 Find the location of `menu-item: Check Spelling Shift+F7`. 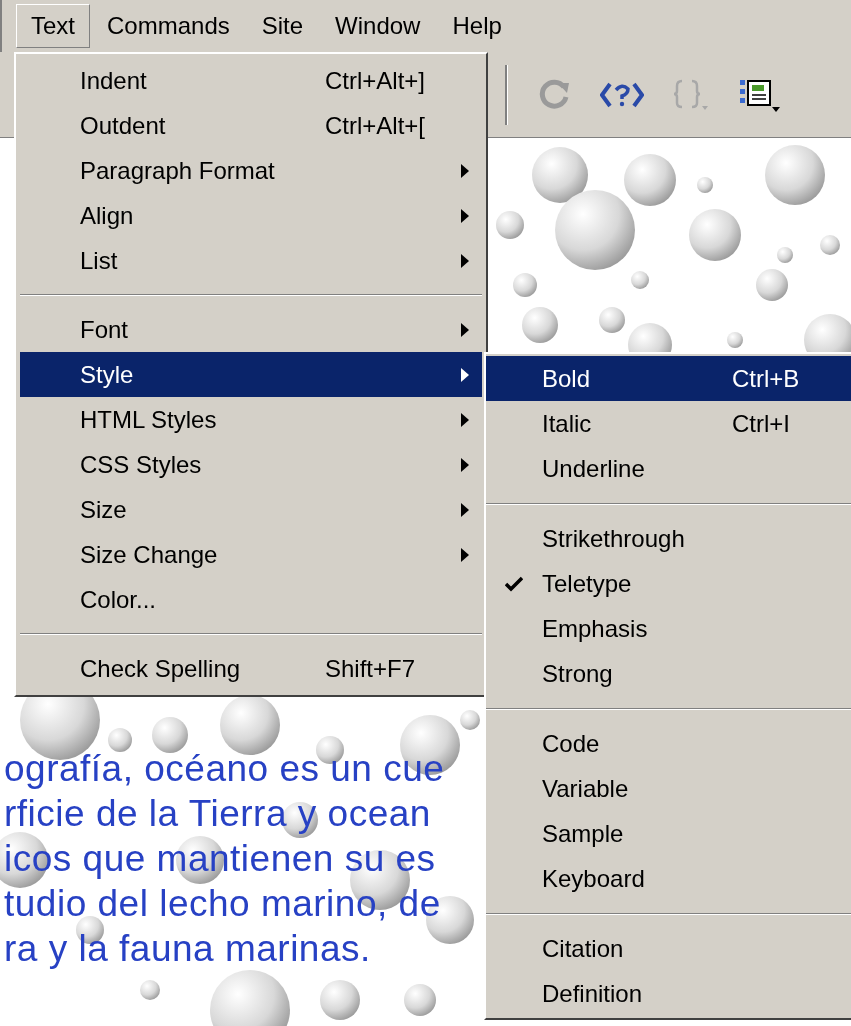

menu-item: Check Spelling Shift+F7 is located at coordinates (251, 668).